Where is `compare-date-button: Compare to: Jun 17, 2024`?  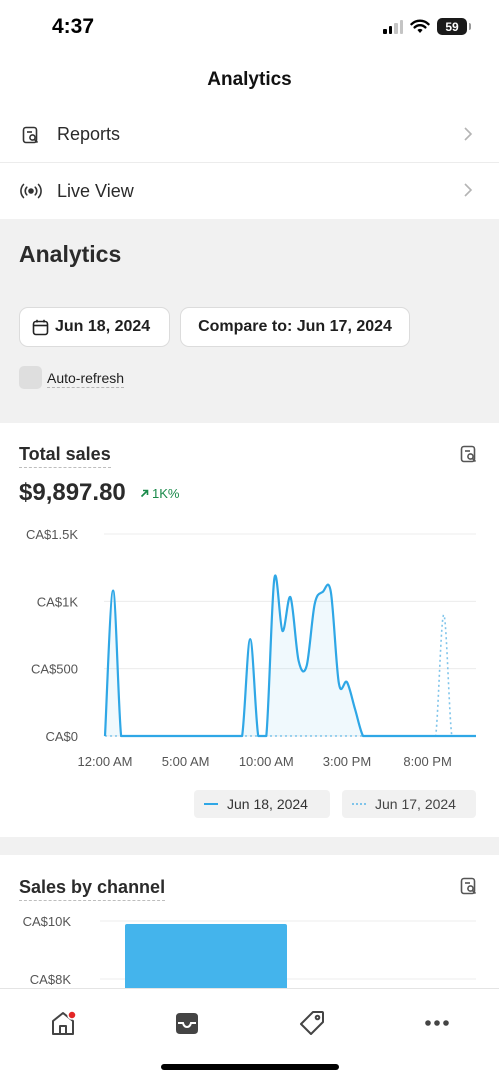 compare-date-button: Compare to: Jun 17, 2024 is located at coordinates (295, 327).